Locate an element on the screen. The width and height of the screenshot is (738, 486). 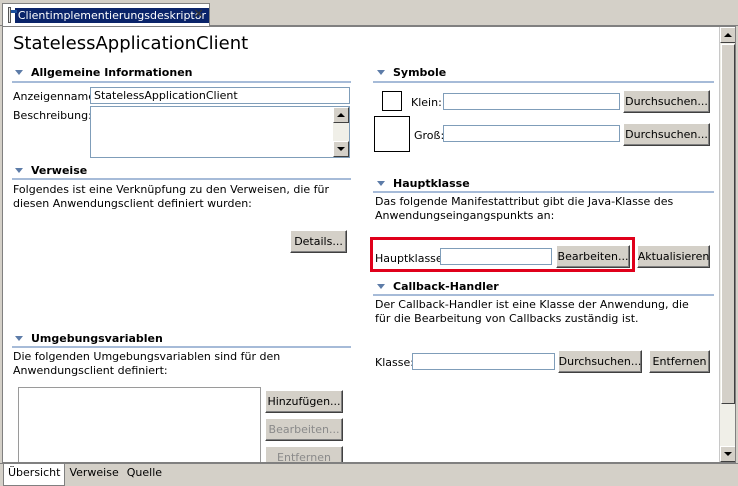
tab-label: Clientimplementierungsdeskriptor is located at coordinates (111, 15).